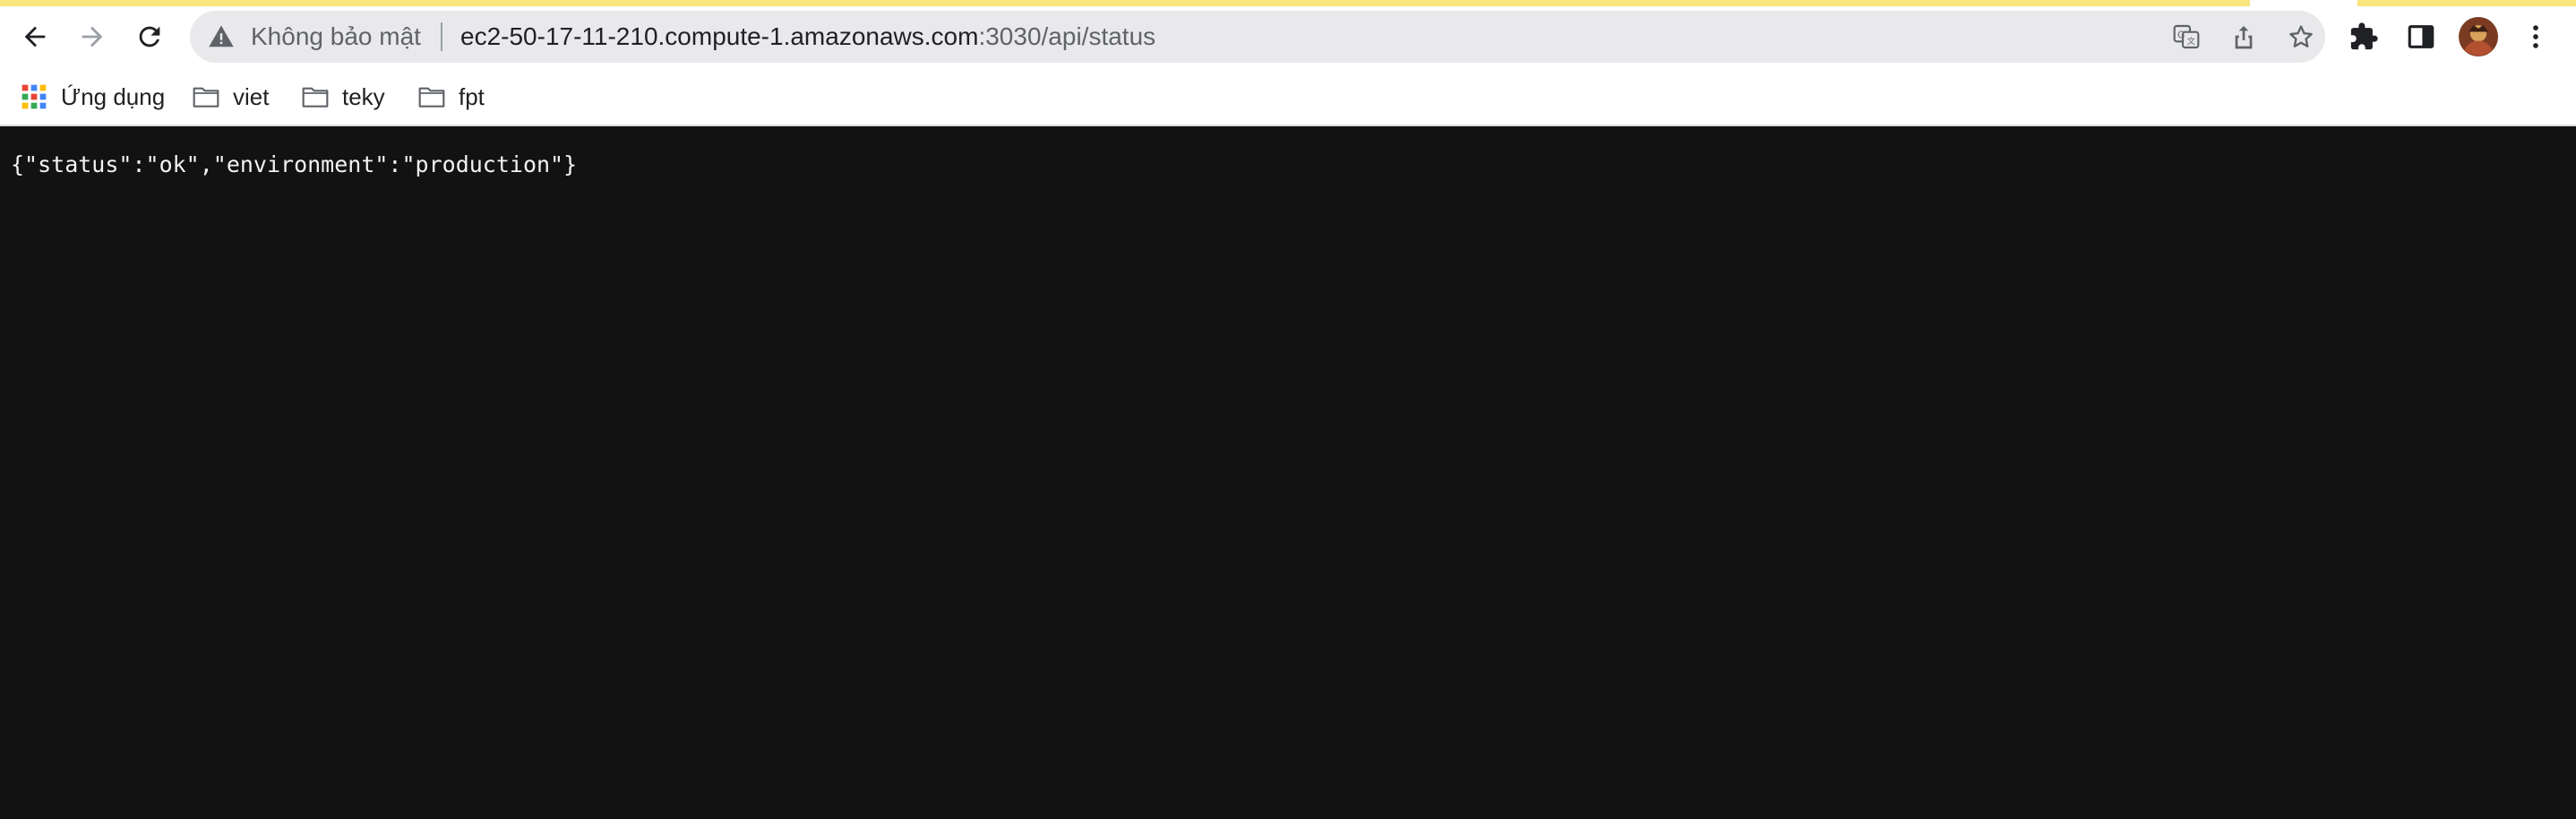 Image resolution: width=2576 pixels, height=819 pixels. I want to click on bookmark-folder-label: viet, so click(251, 96).